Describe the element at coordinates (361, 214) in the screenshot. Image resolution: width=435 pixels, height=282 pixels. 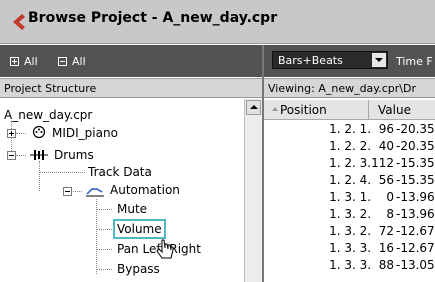
I see `position-cell: 1. 3. 2. 8` at that location.